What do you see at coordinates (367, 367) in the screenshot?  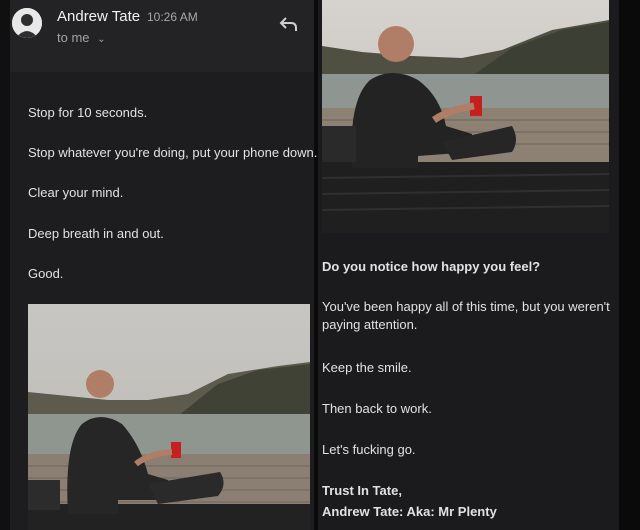 I see `body-line: Keep the smile.` at bounding box center [367, 367].